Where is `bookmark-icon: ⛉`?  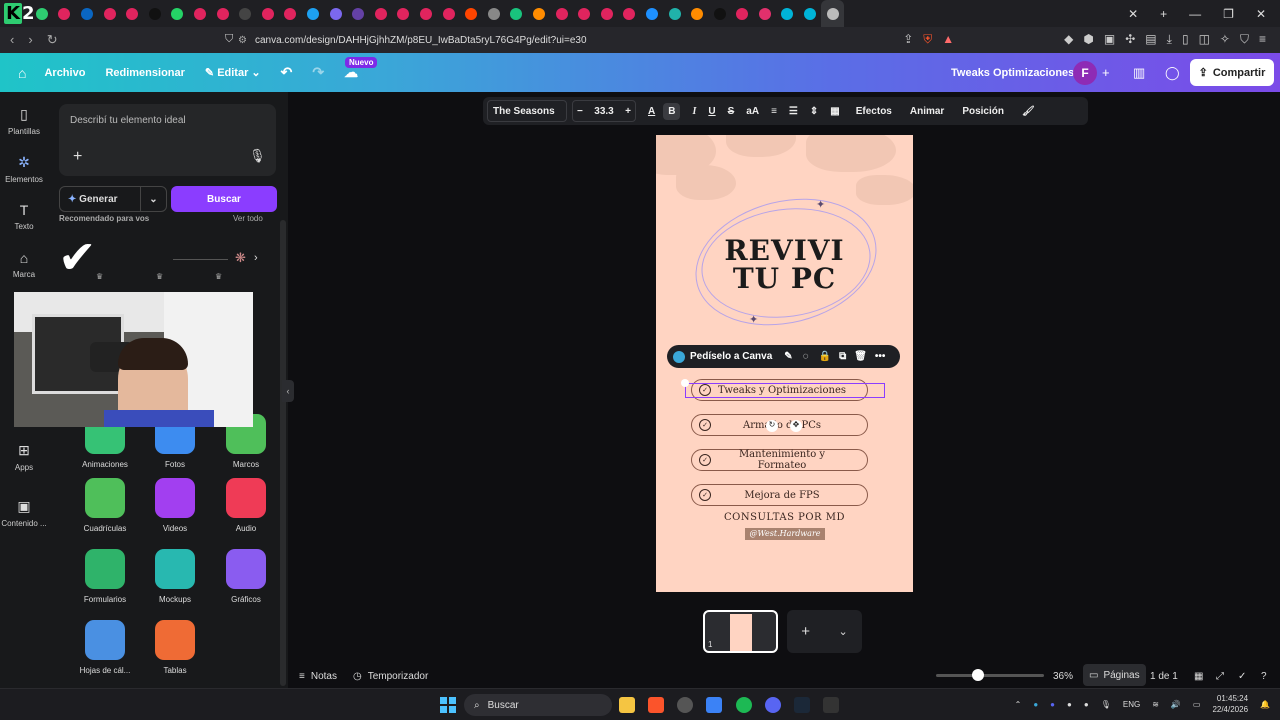
bookmark-icon: ⛉ is located at coordinates (229, 39).